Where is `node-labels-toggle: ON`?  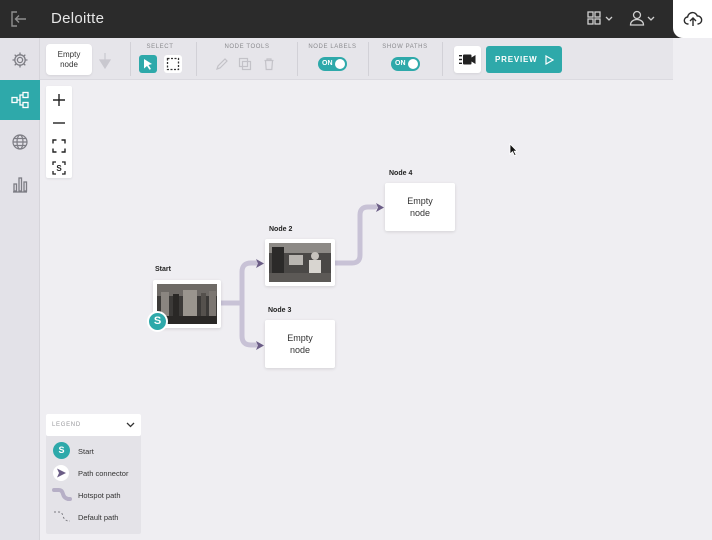
node-labels-toggle: ON is located at coordinates (332, 64).